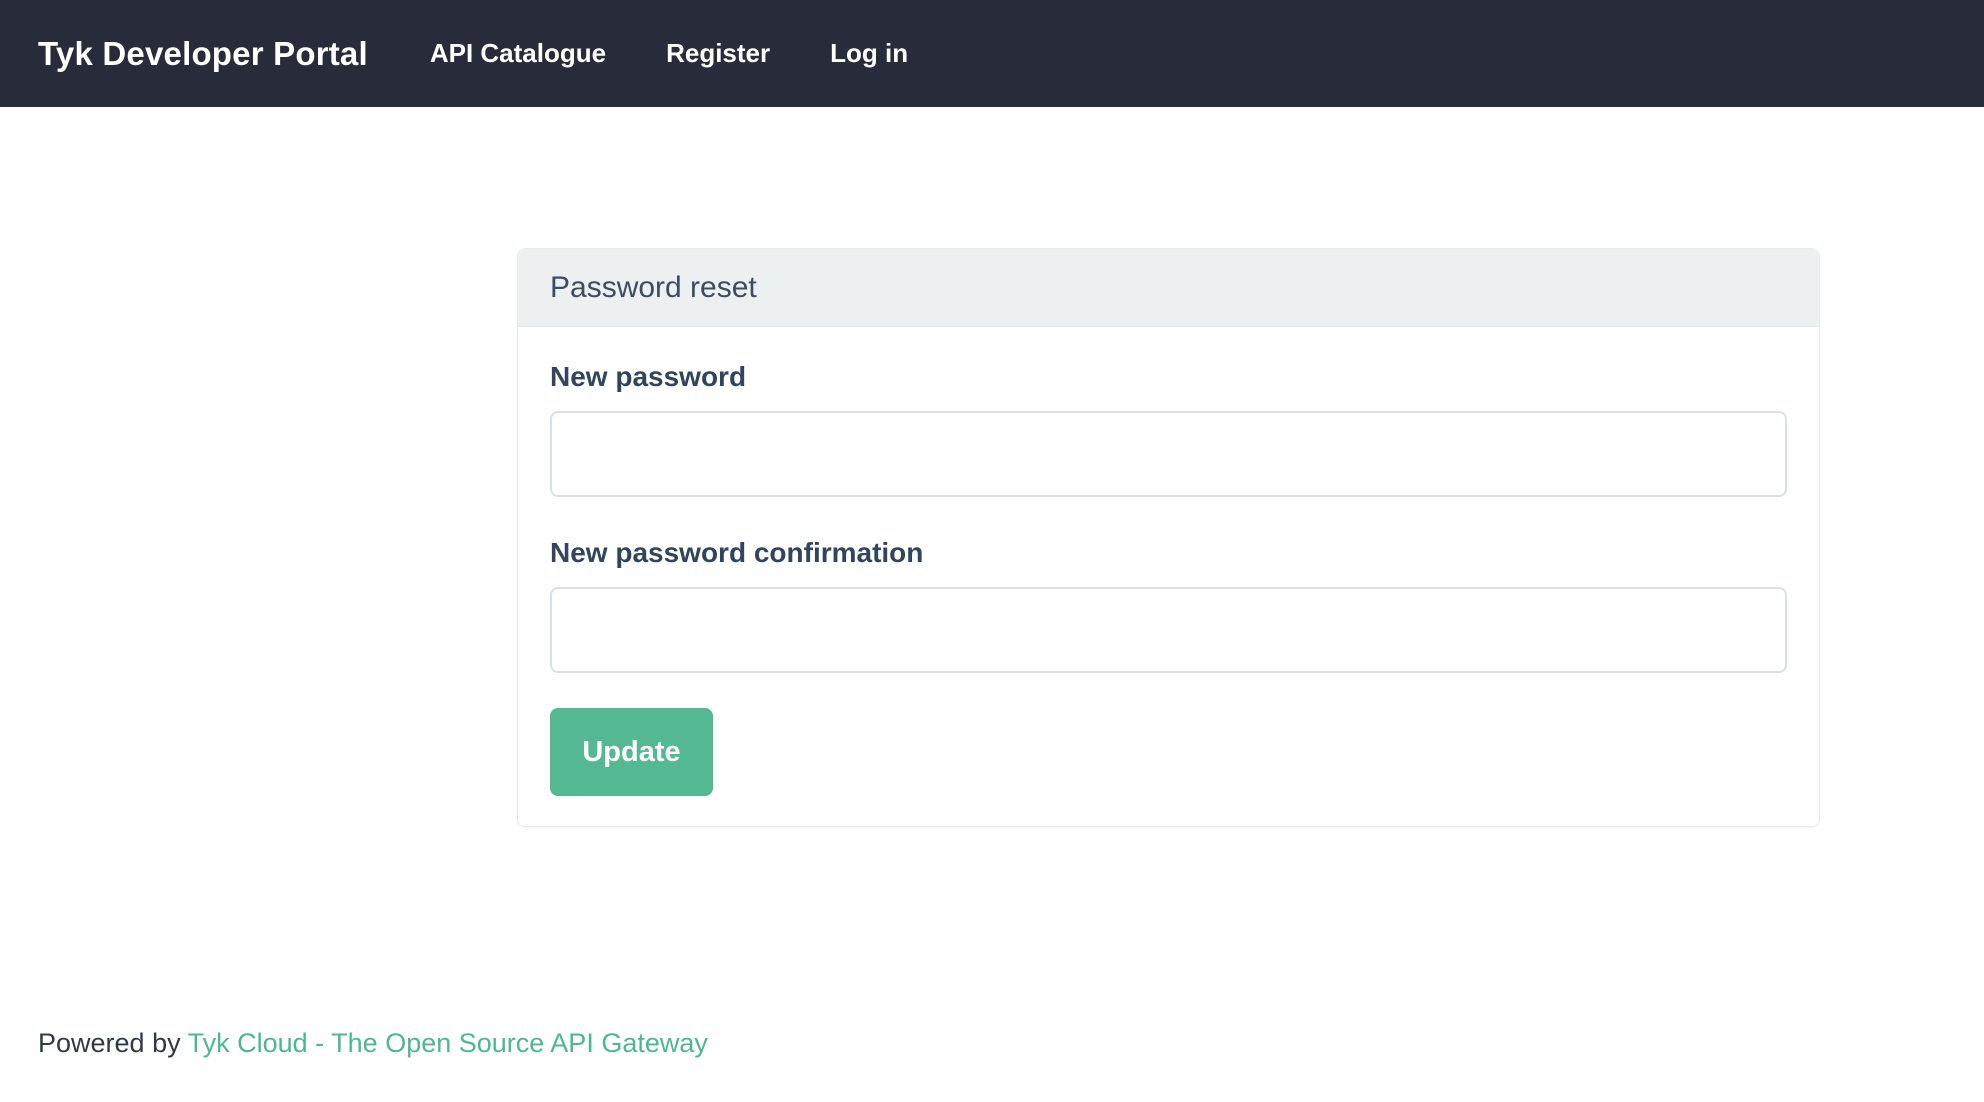 The image size is (1984, 1102). I want to click on new-password-label: New password, so click(648, 376).